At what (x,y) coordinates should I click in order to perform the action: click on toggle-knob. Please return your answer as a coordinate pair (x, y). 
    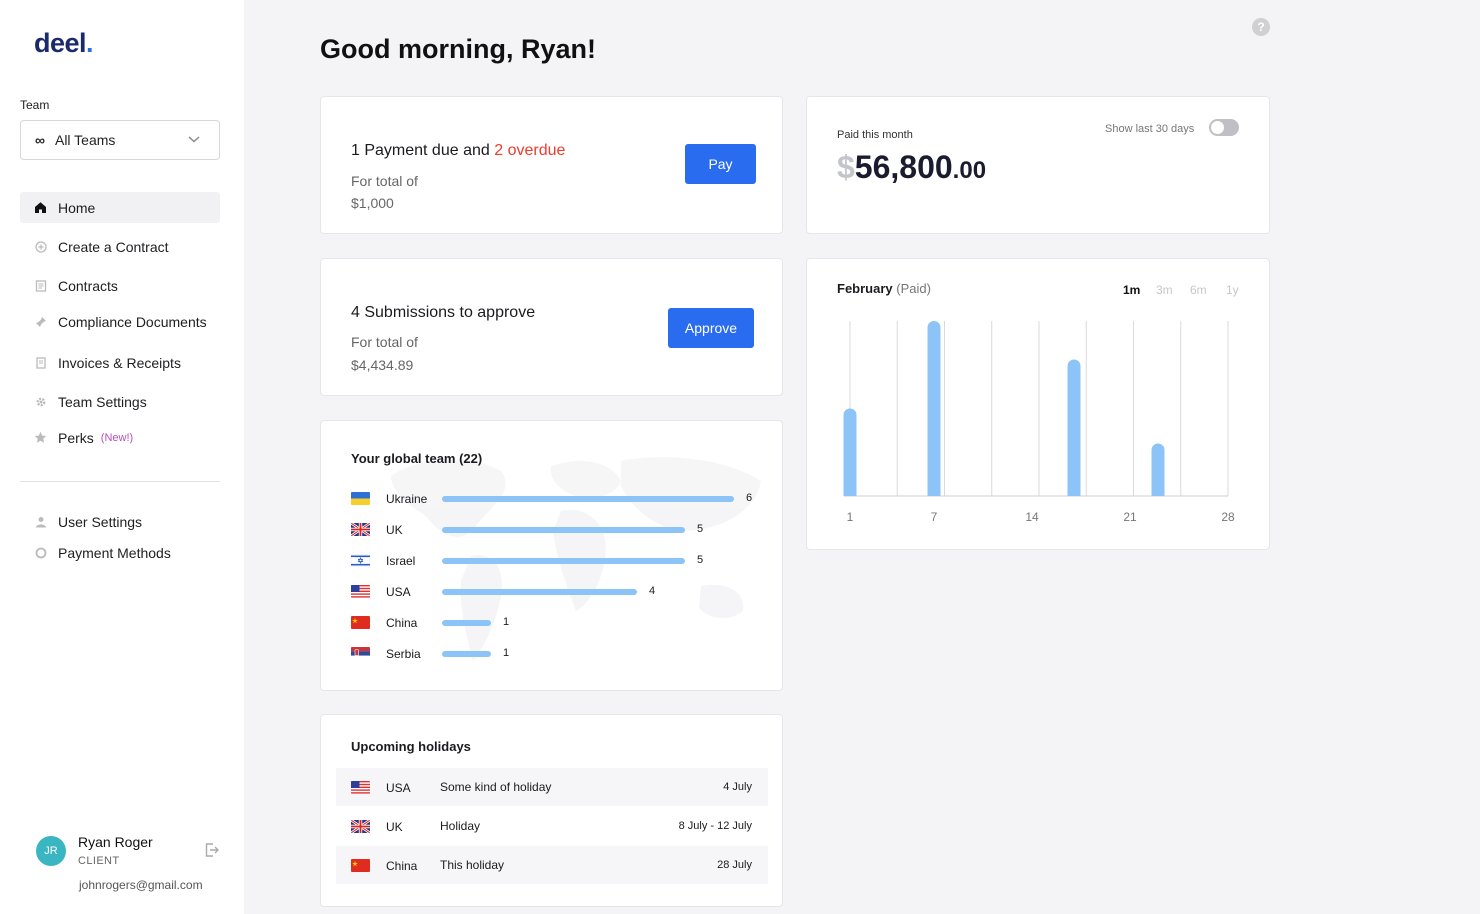
    Looking at the image, I should click on (1217, 127).